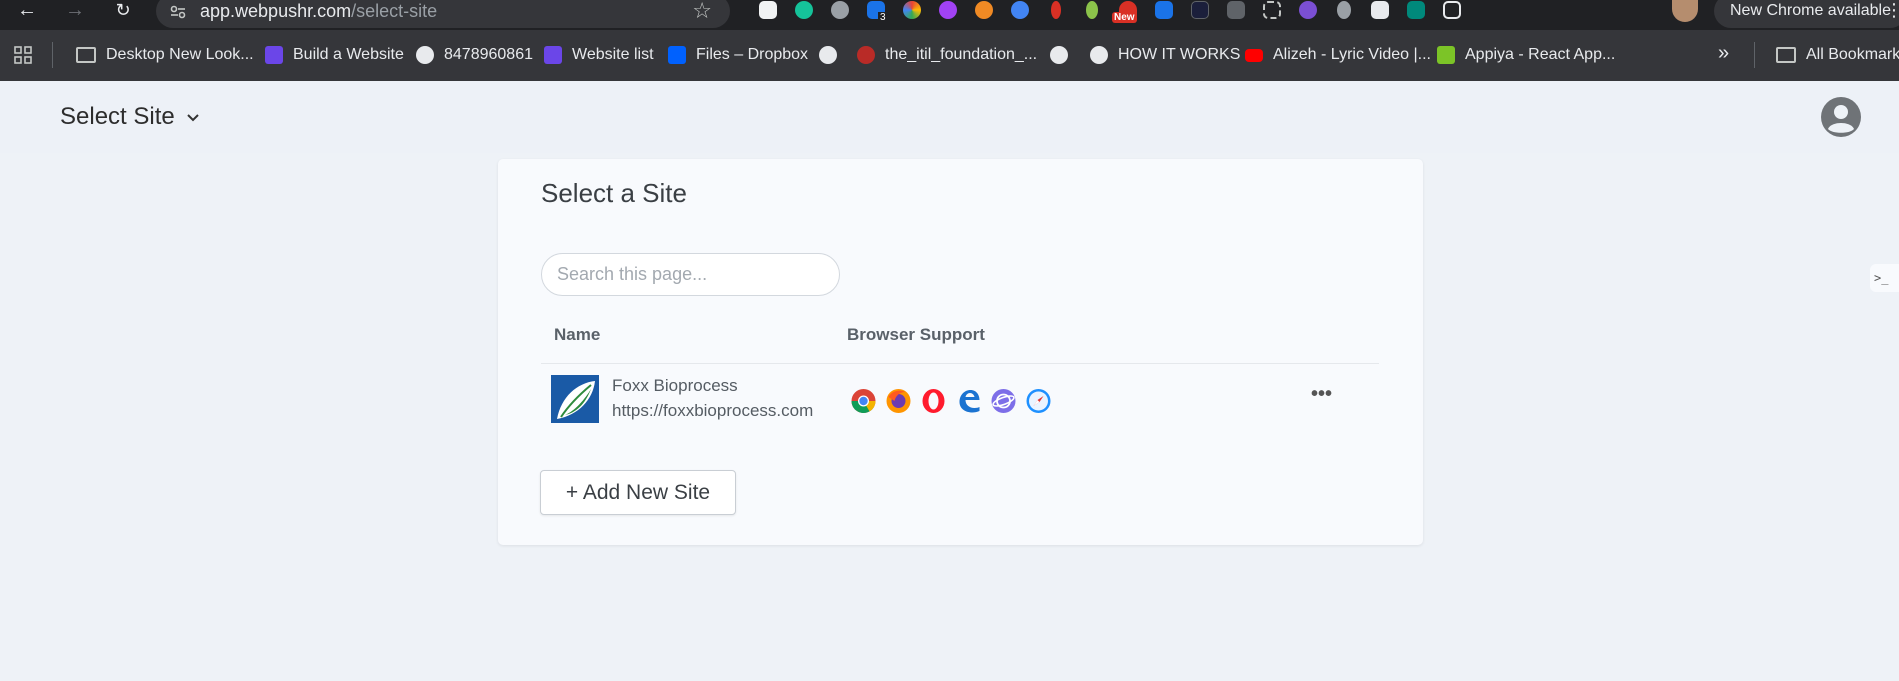 This screenshot has height=681, width=1899. What do you see at coordinates (1685, 11) in the screenshot?
I see `profile-avatar` at bounding box center [1685, 11].